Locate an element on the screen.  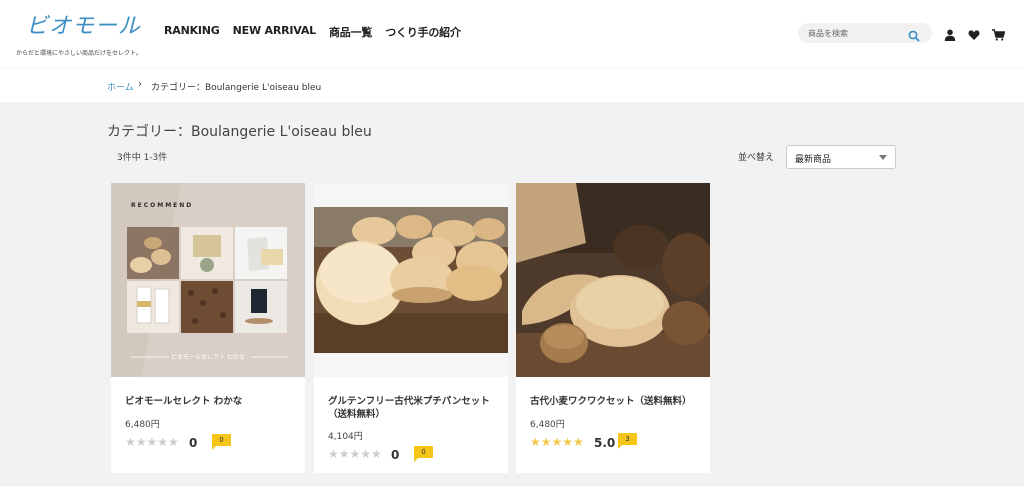
product-card: 古代小麦ワクワクセット（送料無料） 6,480円 ★★★★★ 5.0 3 is located at coordinates (613, 328).